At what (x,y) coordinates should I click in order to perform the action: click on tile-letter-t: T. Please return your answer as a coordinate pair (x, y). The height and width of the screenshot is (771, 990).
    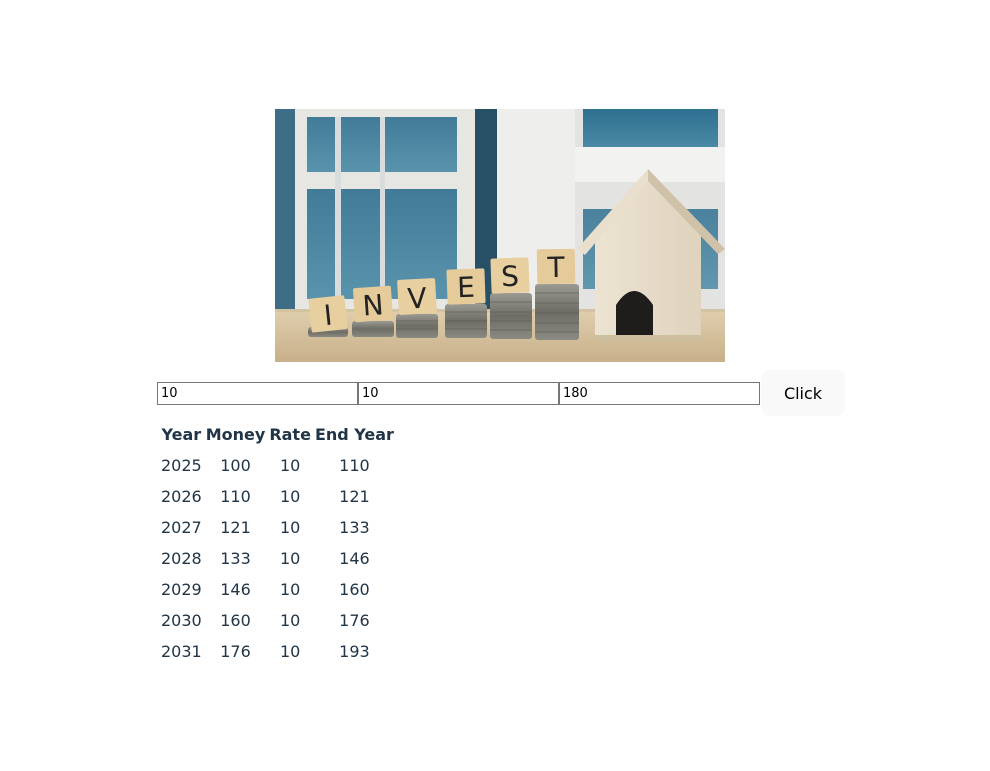
    Looking at the image, I should click on (556, 267).